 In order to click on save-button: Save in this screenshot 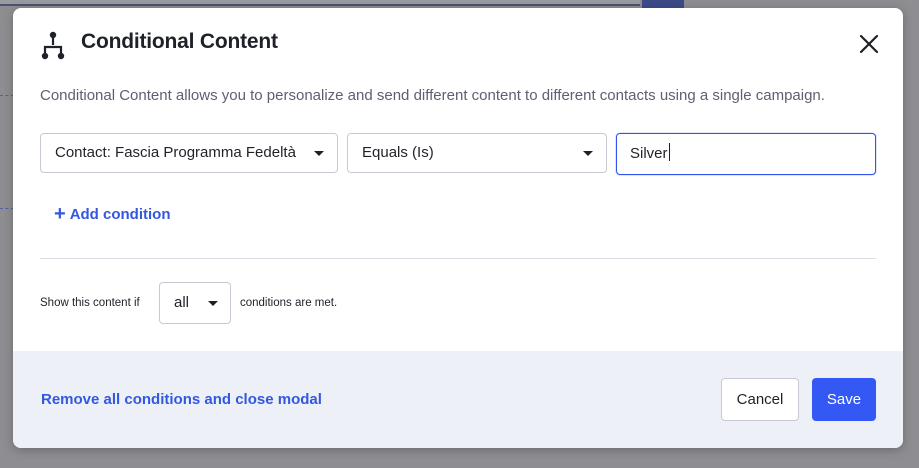, I will do `click(844, 399)`.